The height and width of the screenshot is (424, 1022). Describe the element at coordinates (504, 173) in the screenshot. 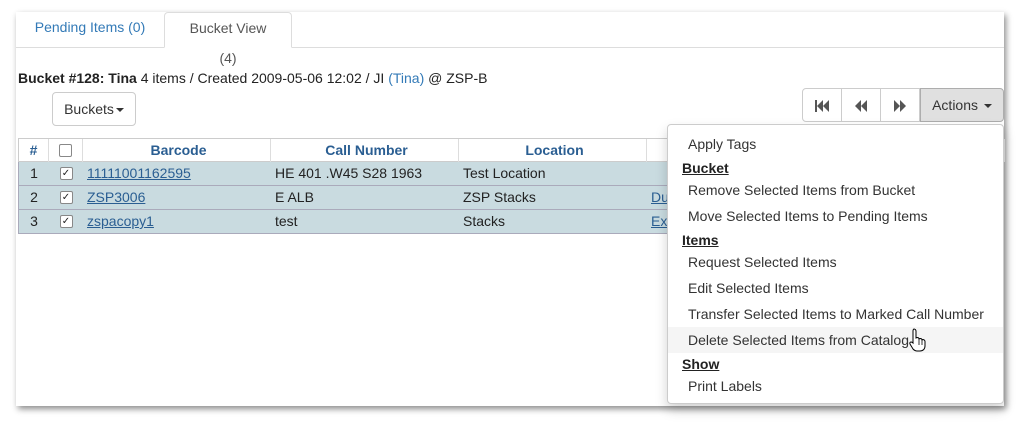

I see `row-location: Test Location` at that location.